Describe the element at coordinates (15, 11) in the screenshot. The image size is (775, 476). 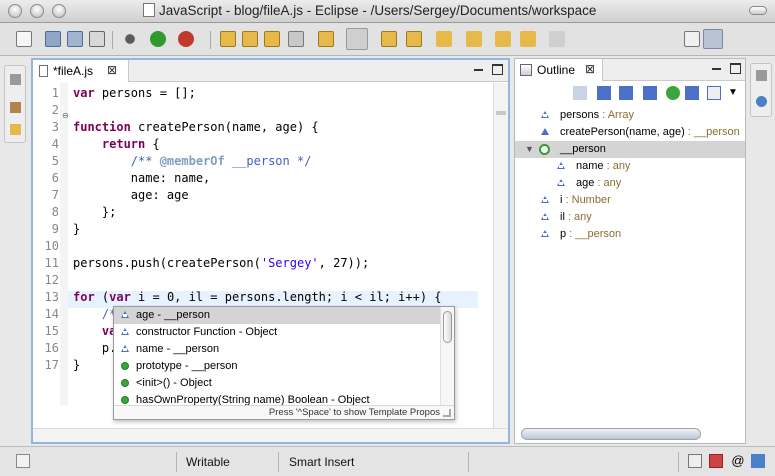
I see `close-window-button` at that location.